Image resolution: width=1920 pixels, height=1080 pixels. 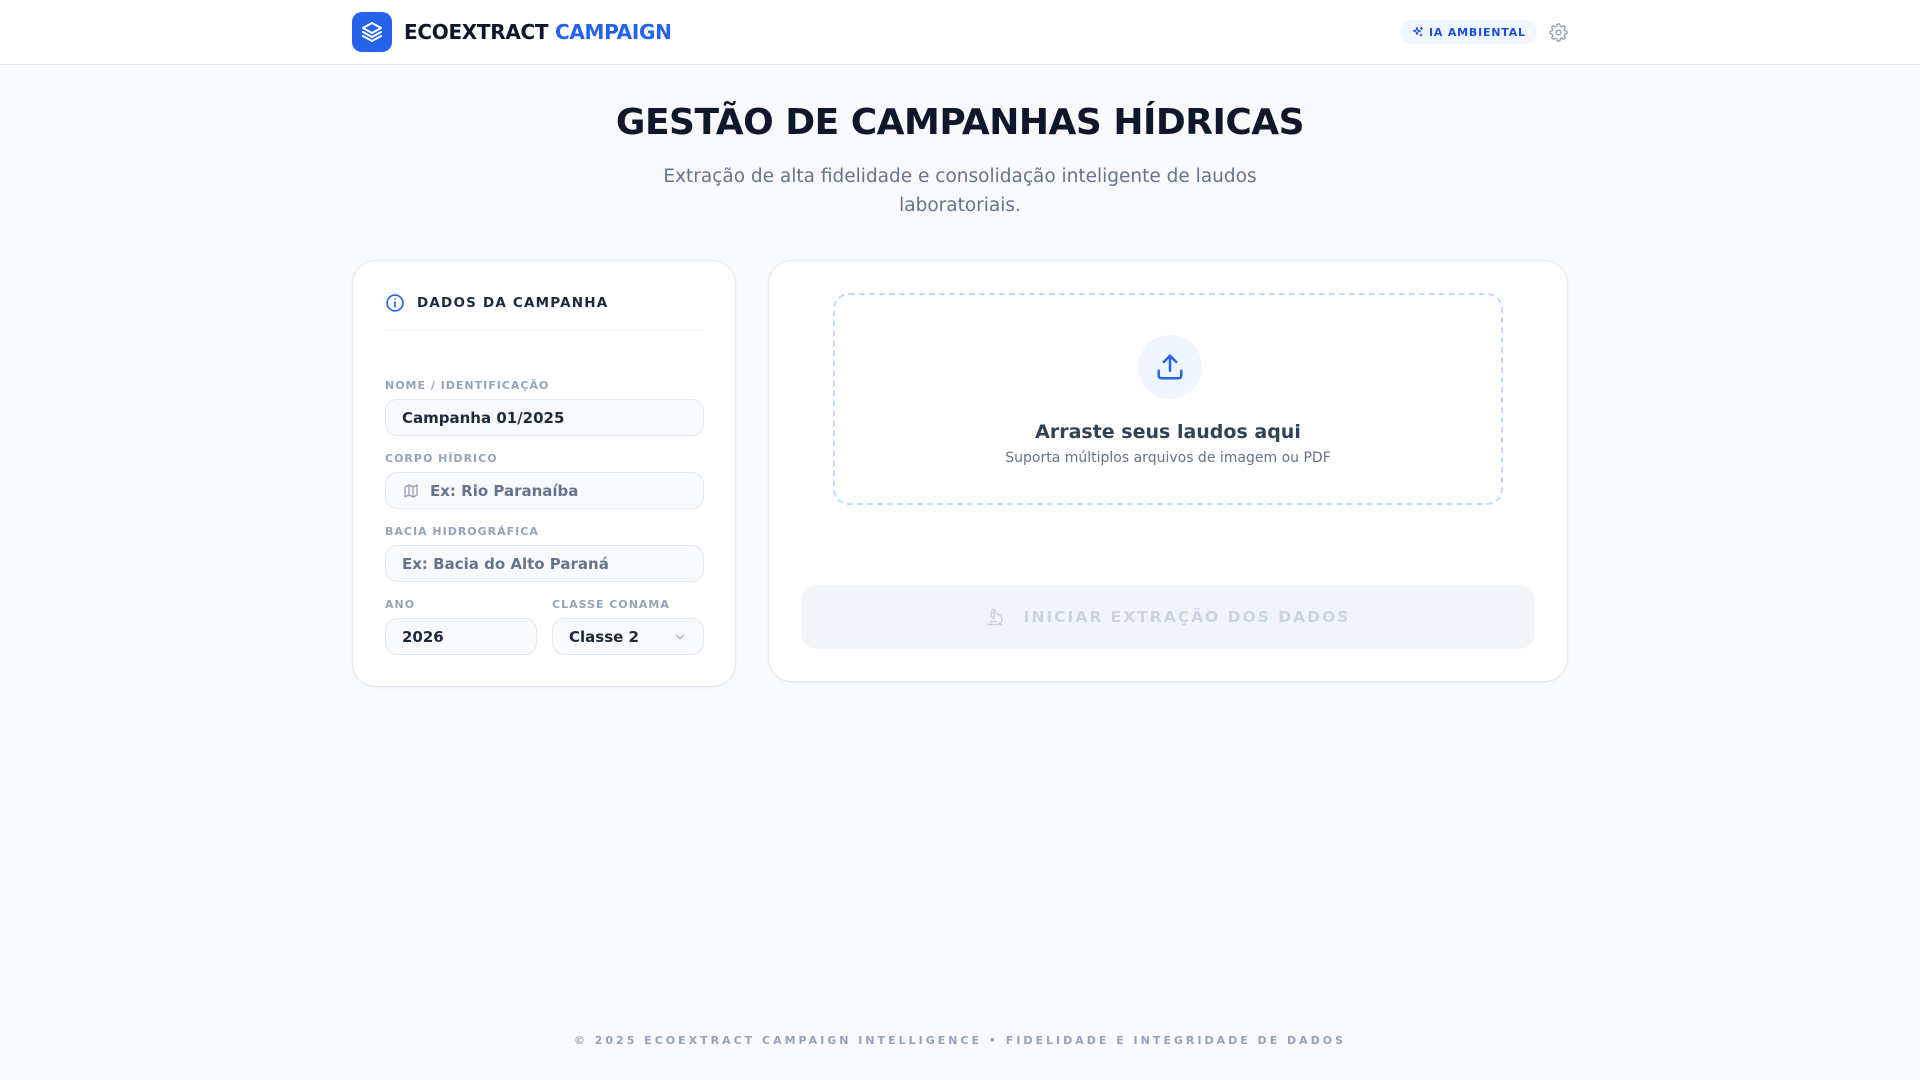 I want to click on top-bar: ECOEXTRACT CAMPAIGN IA AMBIENTAL, so click(x=960, y=32).